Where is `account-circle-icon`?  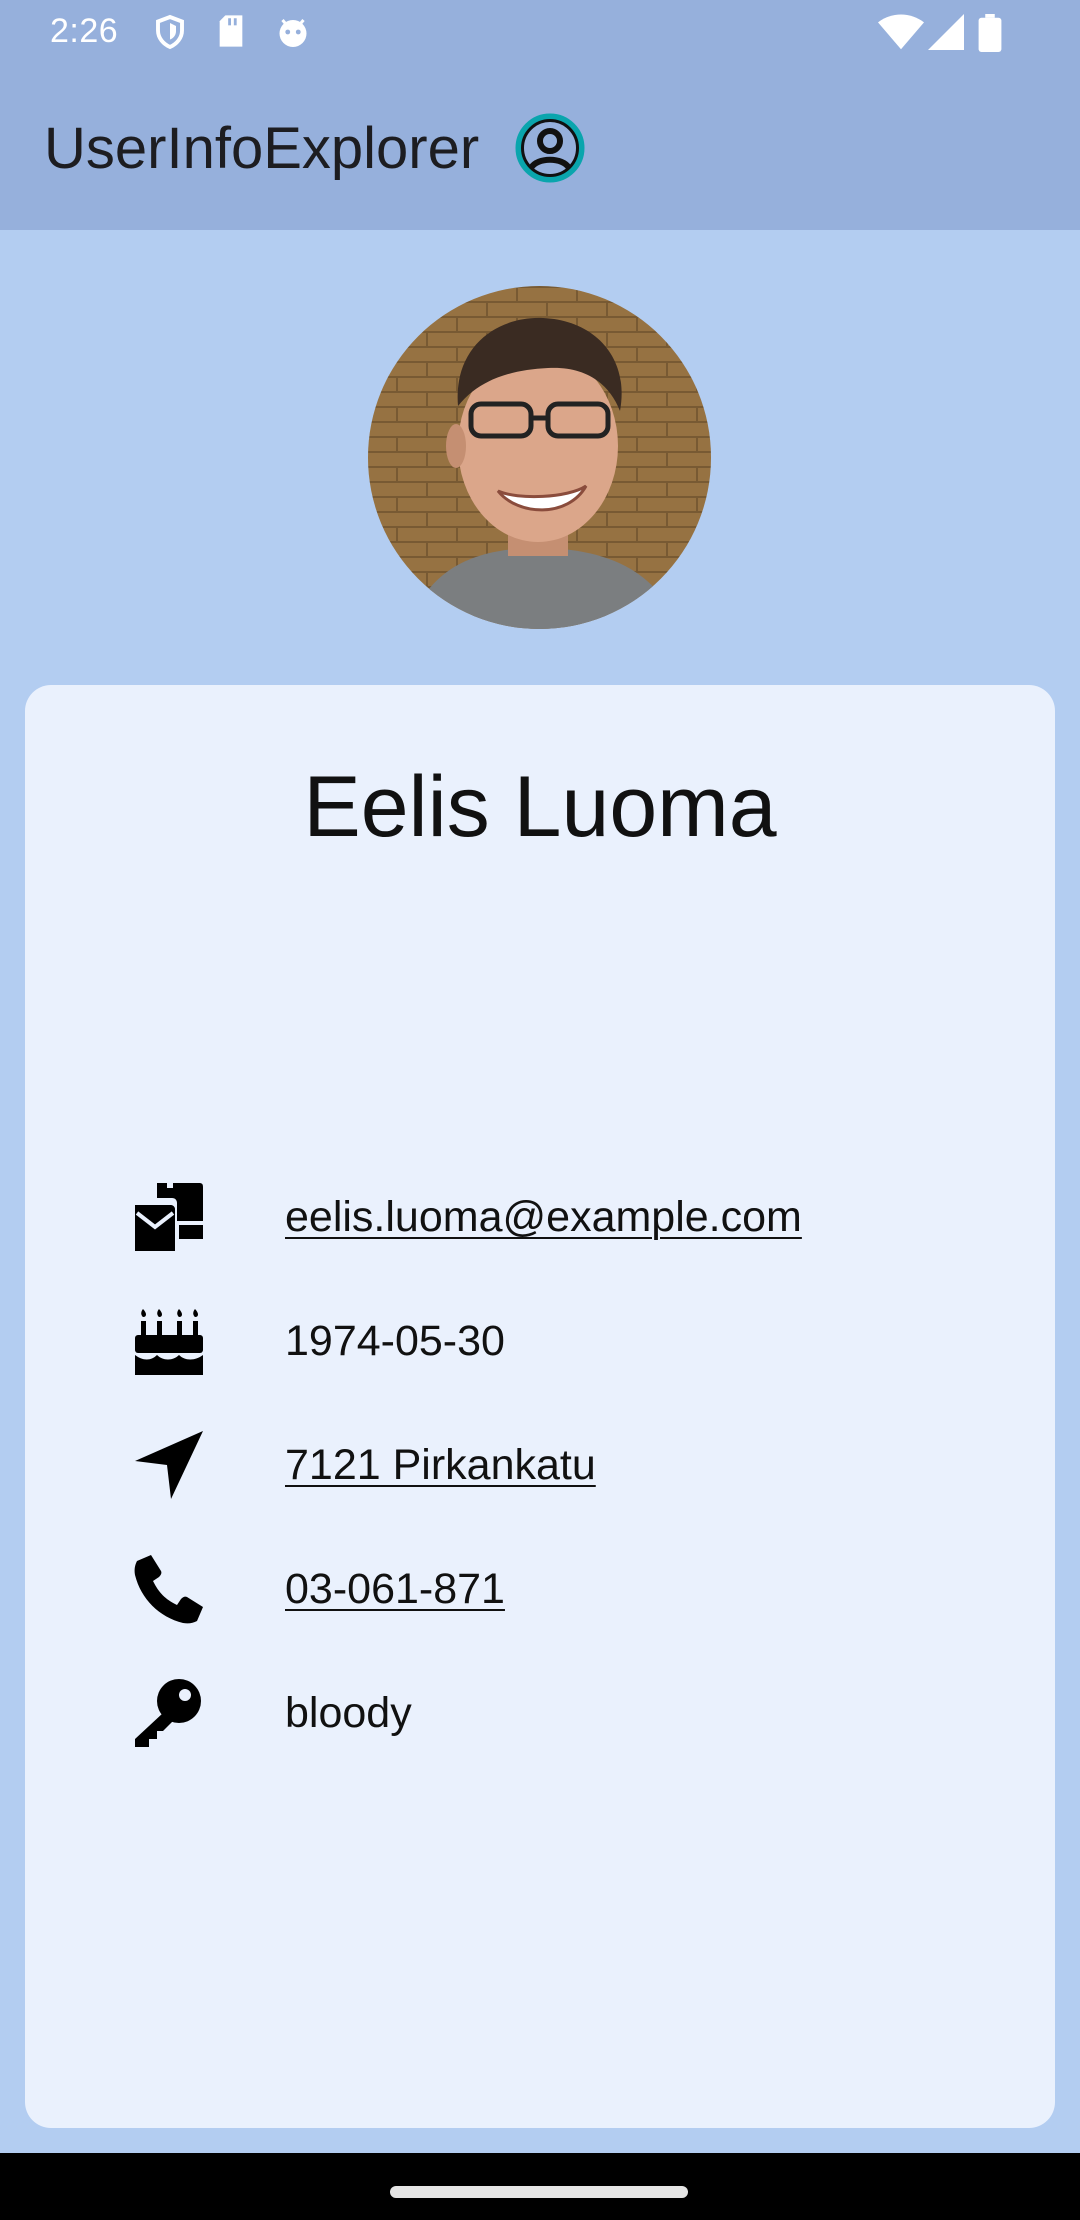 account-circle-icon is located at coordinates (550, 148).